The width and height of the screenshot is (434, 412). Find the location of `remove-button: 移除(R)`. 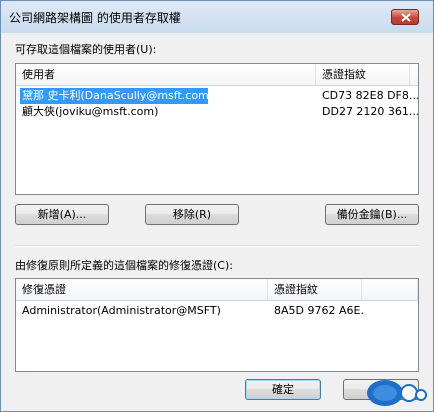

remove-button: 移除(R) is located at coordinates (192, 214).